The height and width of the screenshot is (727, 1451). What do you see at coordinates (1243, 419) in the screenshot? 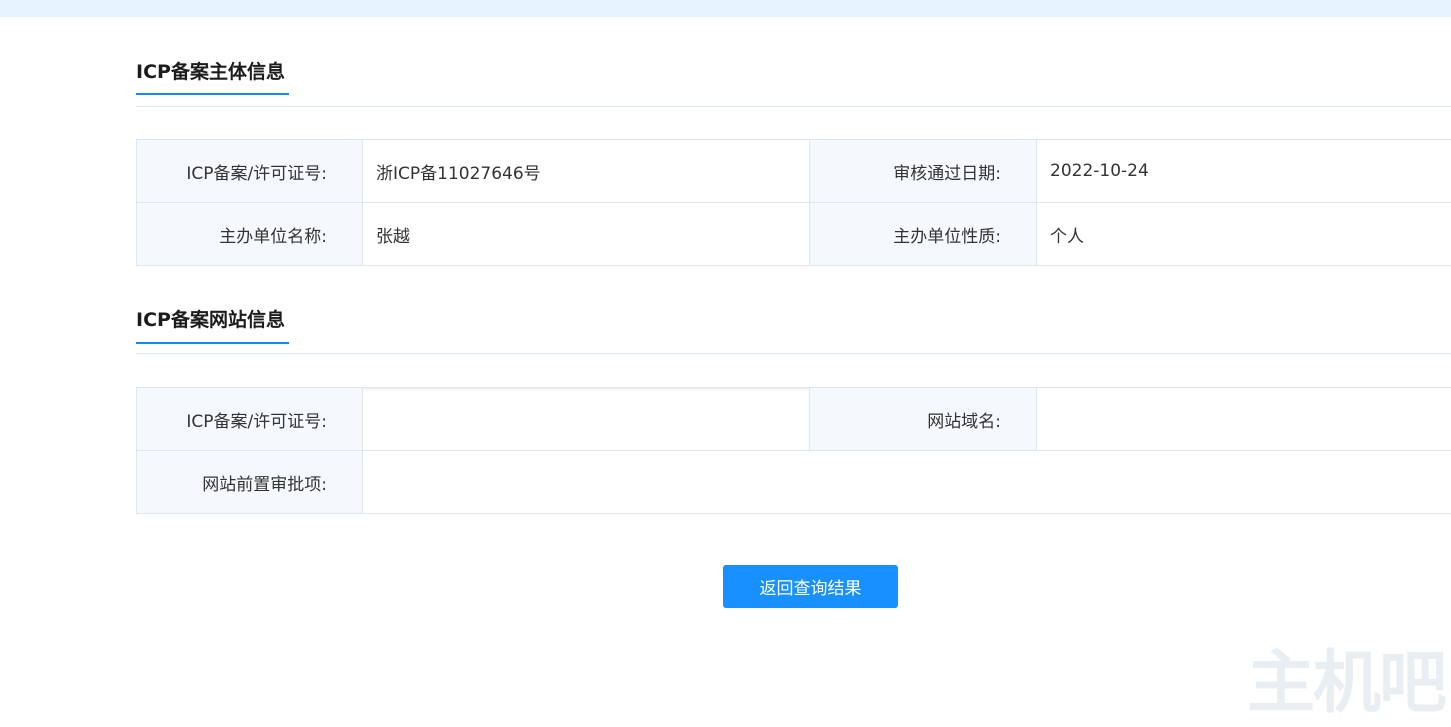
I see `website-domain-value` at bounding box center [1243, 419].